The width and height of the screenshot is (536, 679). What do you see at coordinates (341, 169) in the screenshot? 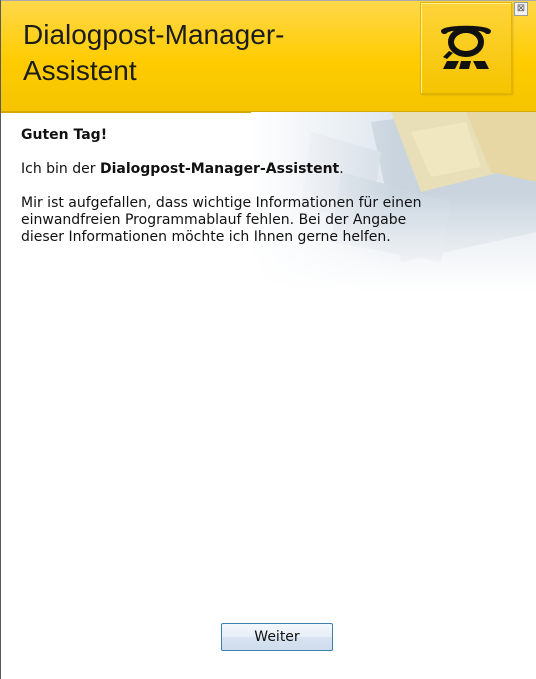
I see `intro-suffix: .` at bounding box center [341, 169].